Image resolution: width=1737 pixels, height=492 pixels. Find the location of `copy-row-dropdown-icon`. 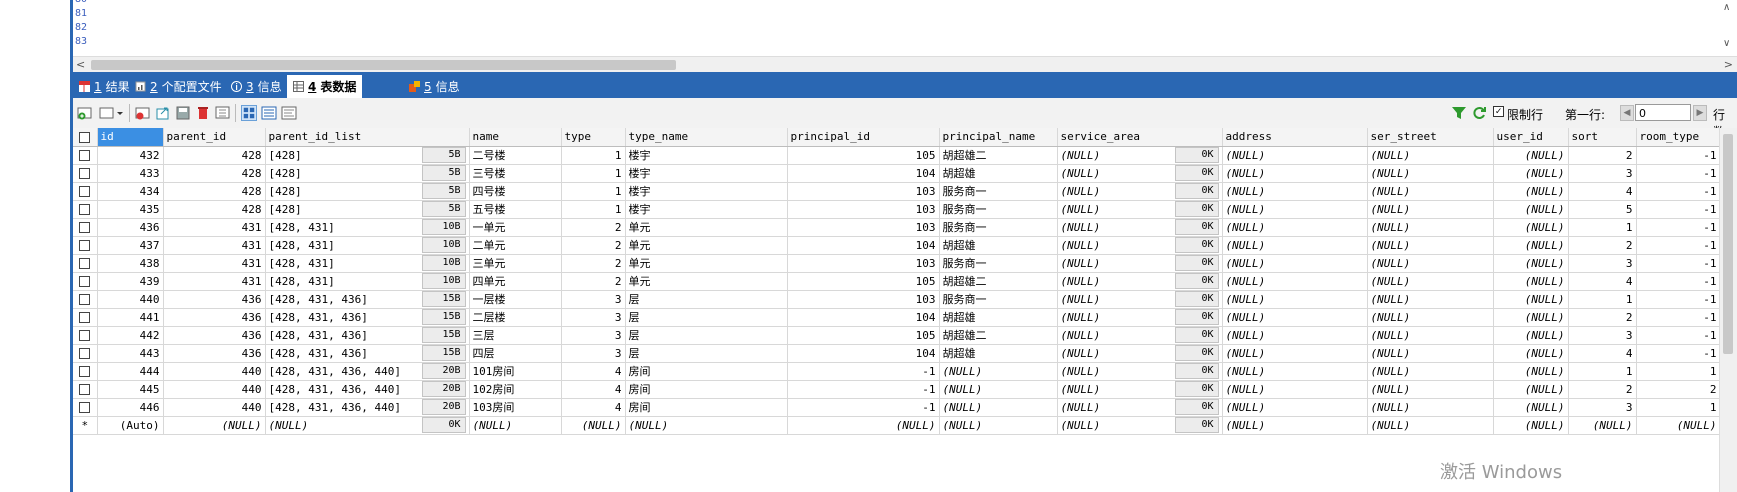

copy-row-dropdown-icon is located at coordinates (112, 113).